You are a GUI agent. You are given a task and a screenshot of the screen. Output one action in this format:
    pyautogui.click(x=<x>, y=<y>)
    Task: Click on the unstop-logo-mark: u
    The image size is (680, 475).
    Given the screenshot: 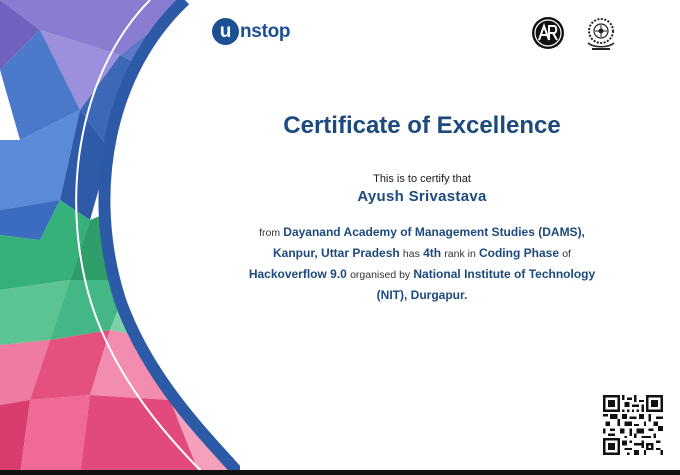 What is the action you would take?
    pyautogui.click(x=225, y=31)
    